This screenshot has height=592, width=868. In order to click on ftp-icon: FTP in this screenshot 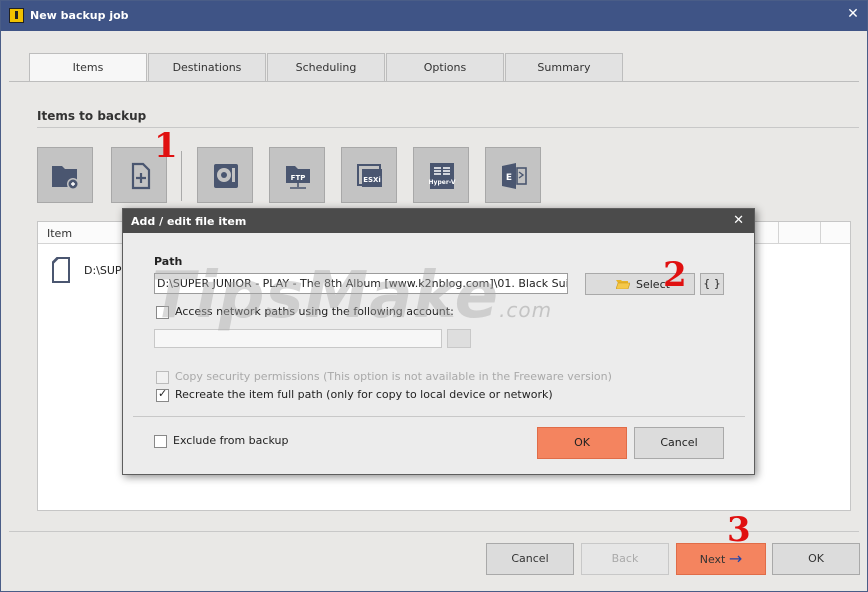, I will do `click(298, 177)`.